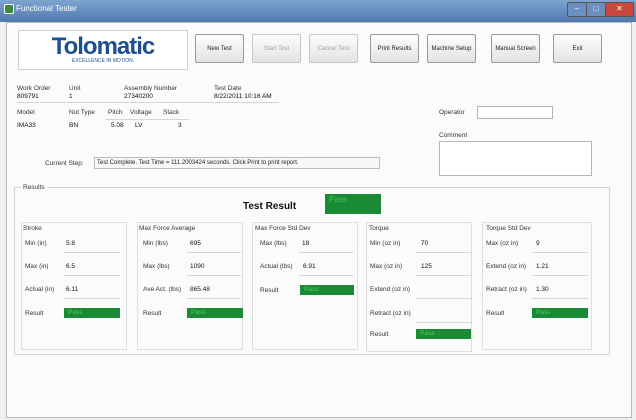  What do you see at coordinates (167, 228) in the screenshot?
I see `max-force-average-title: Max Force Average` at bounding box center [167, 228].